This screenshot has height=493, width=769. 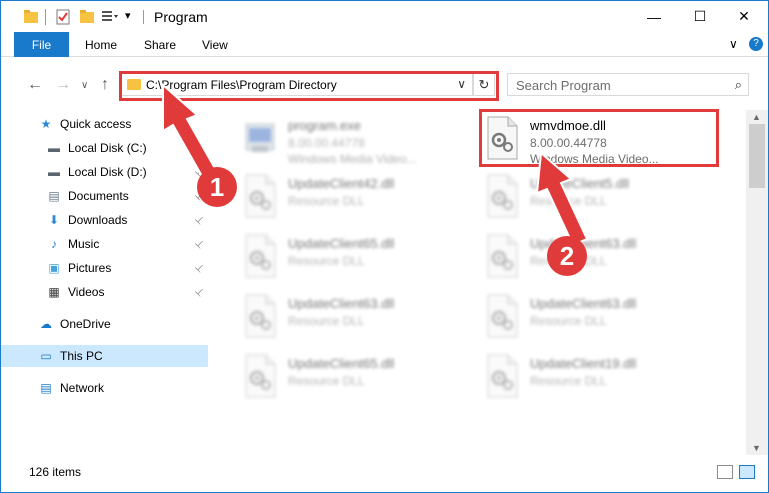 What do you see at coordinates (217, 187) in the screenshot?
I see `callout-1-badge: 1` at bounding box center [217, 187].